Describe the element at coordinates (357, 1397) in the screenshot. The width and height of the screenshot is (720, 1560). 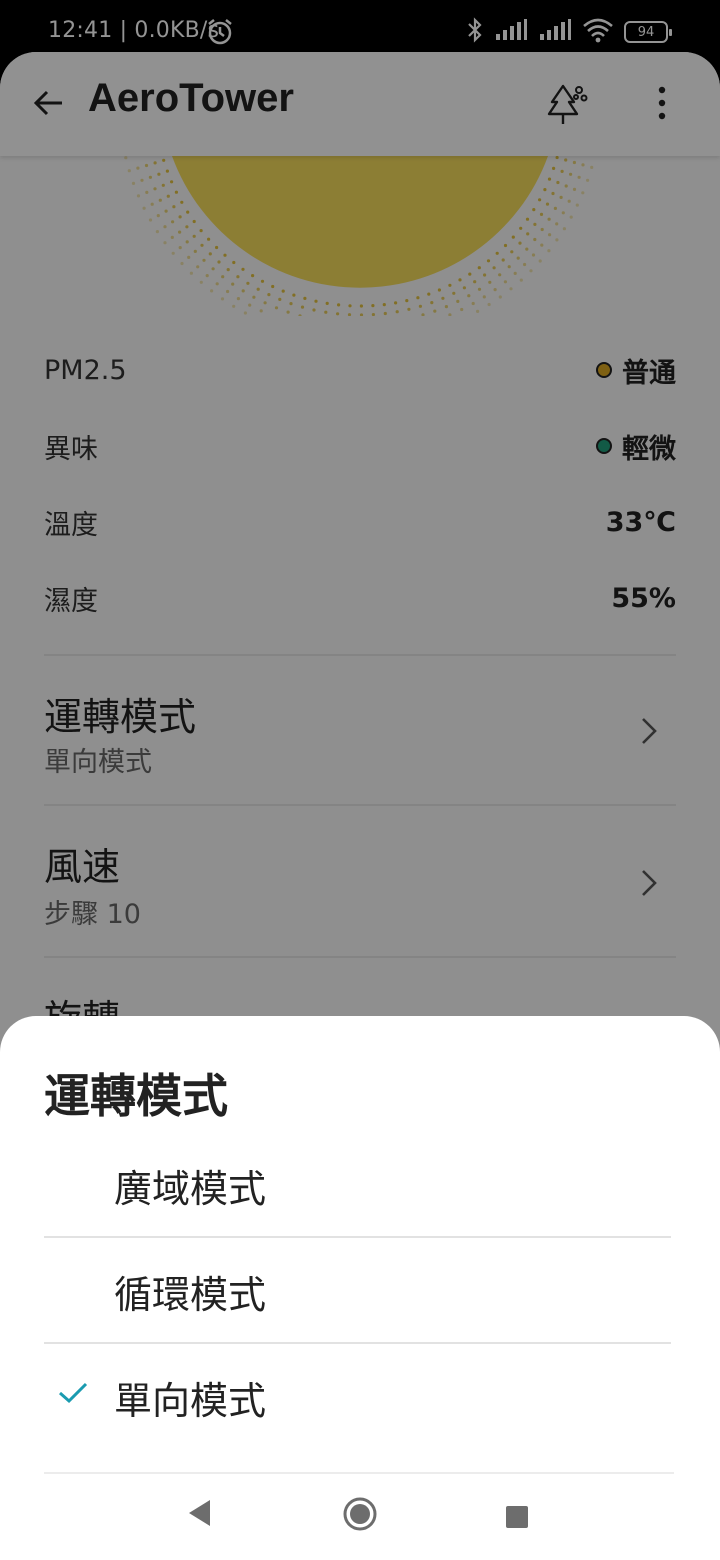
I see `option-single-direction-mode: 單向模式` at that location.